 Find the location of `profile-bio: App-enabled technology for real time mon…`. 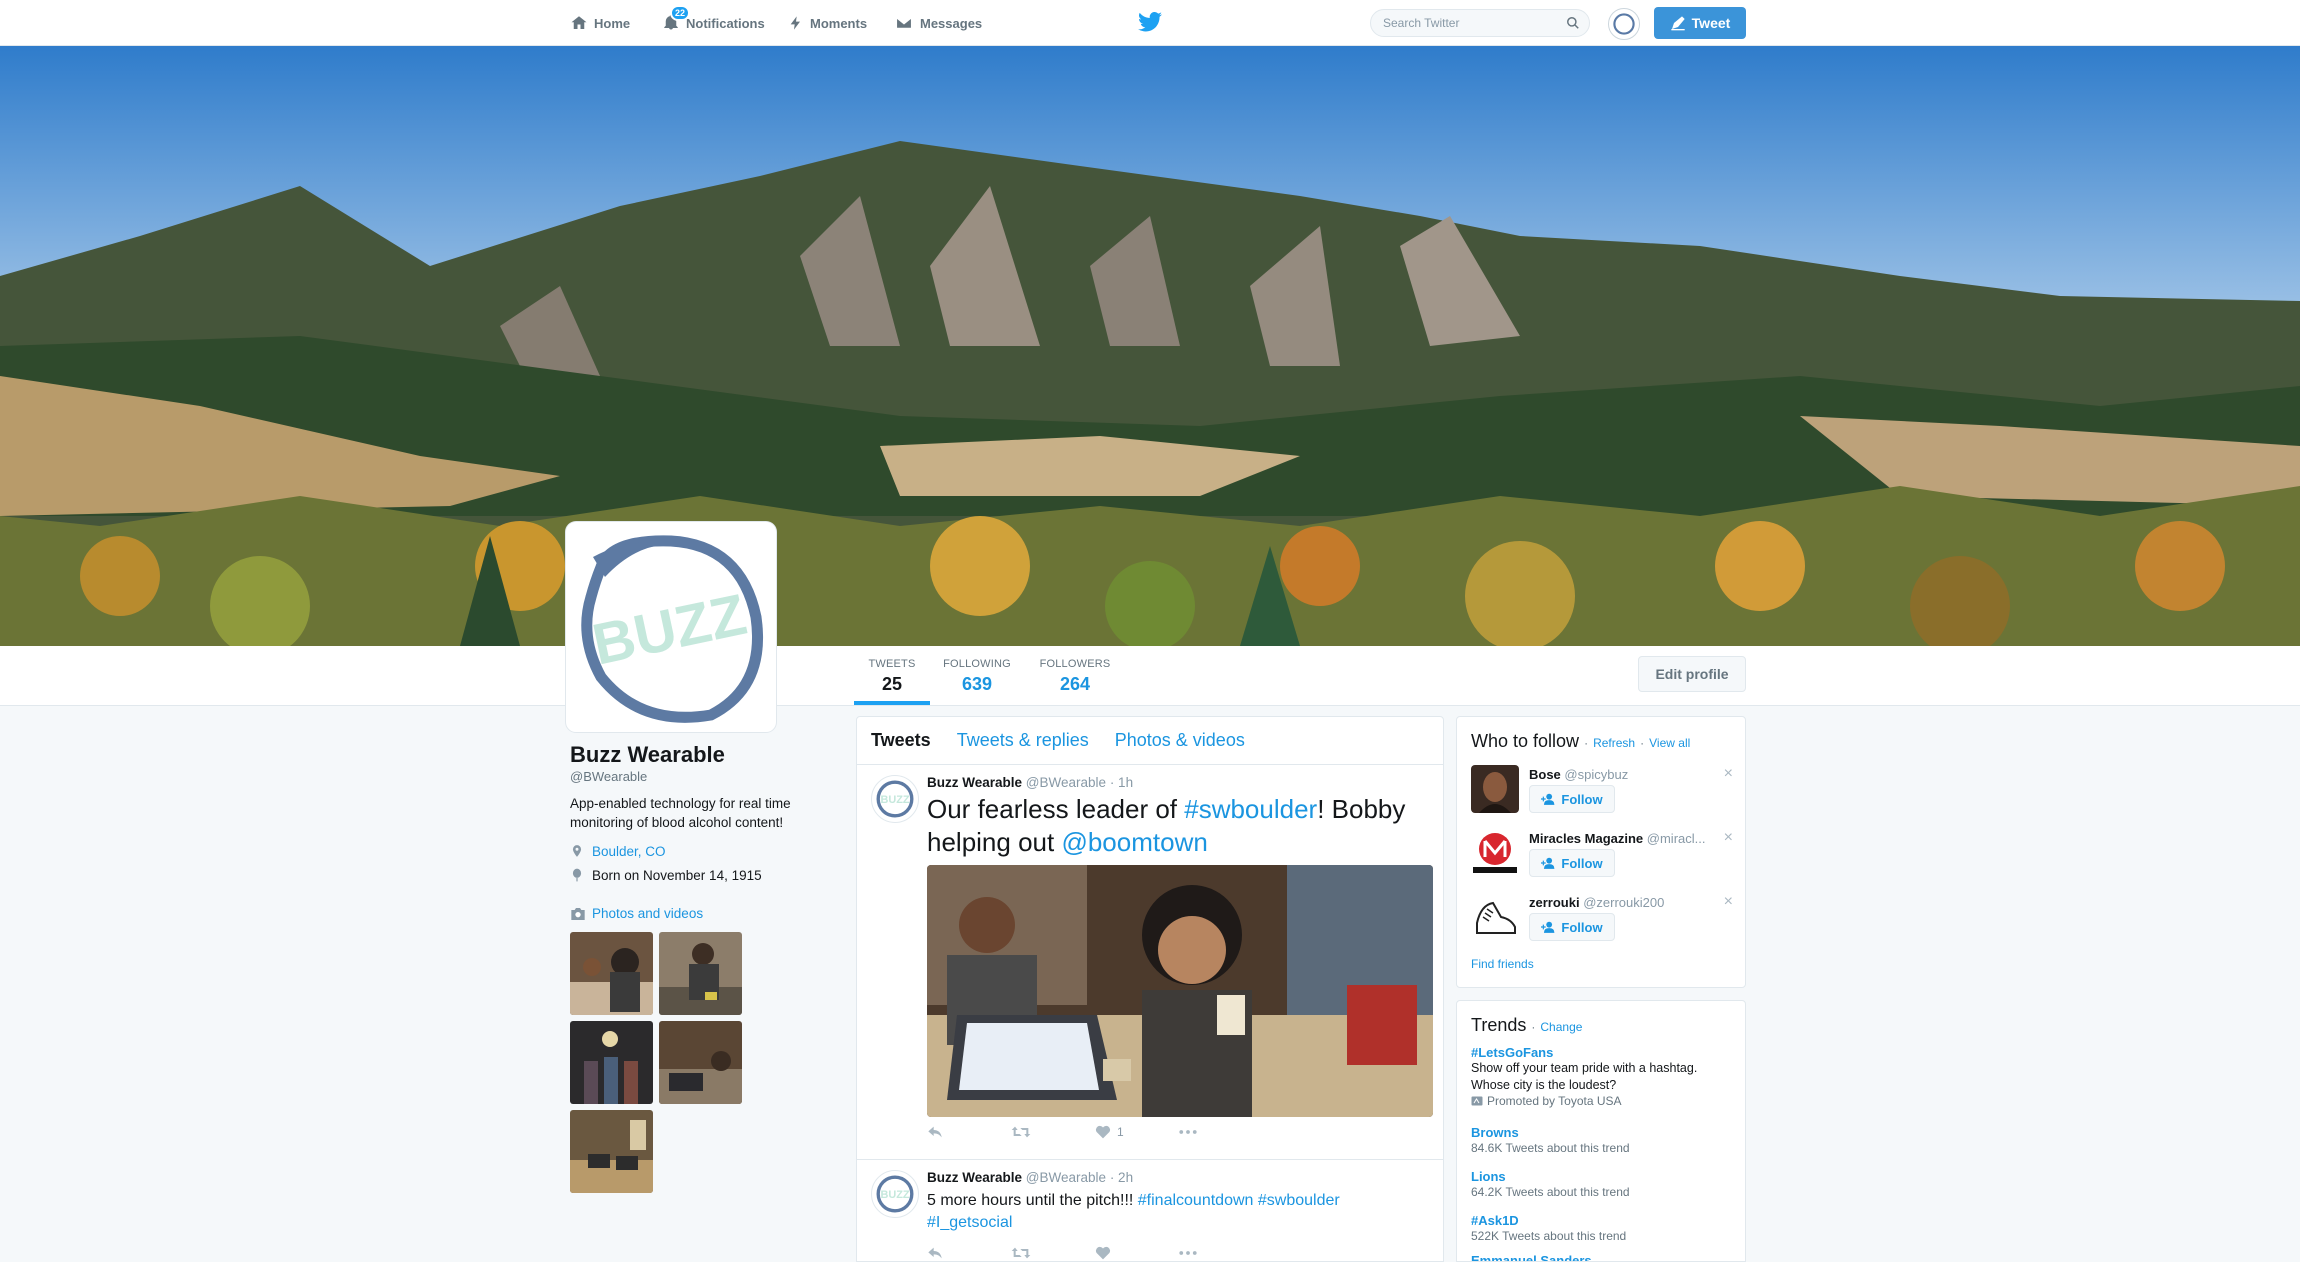

profile-bio: App-enabled technology for real time mon… is located at coordinates (680, 813).